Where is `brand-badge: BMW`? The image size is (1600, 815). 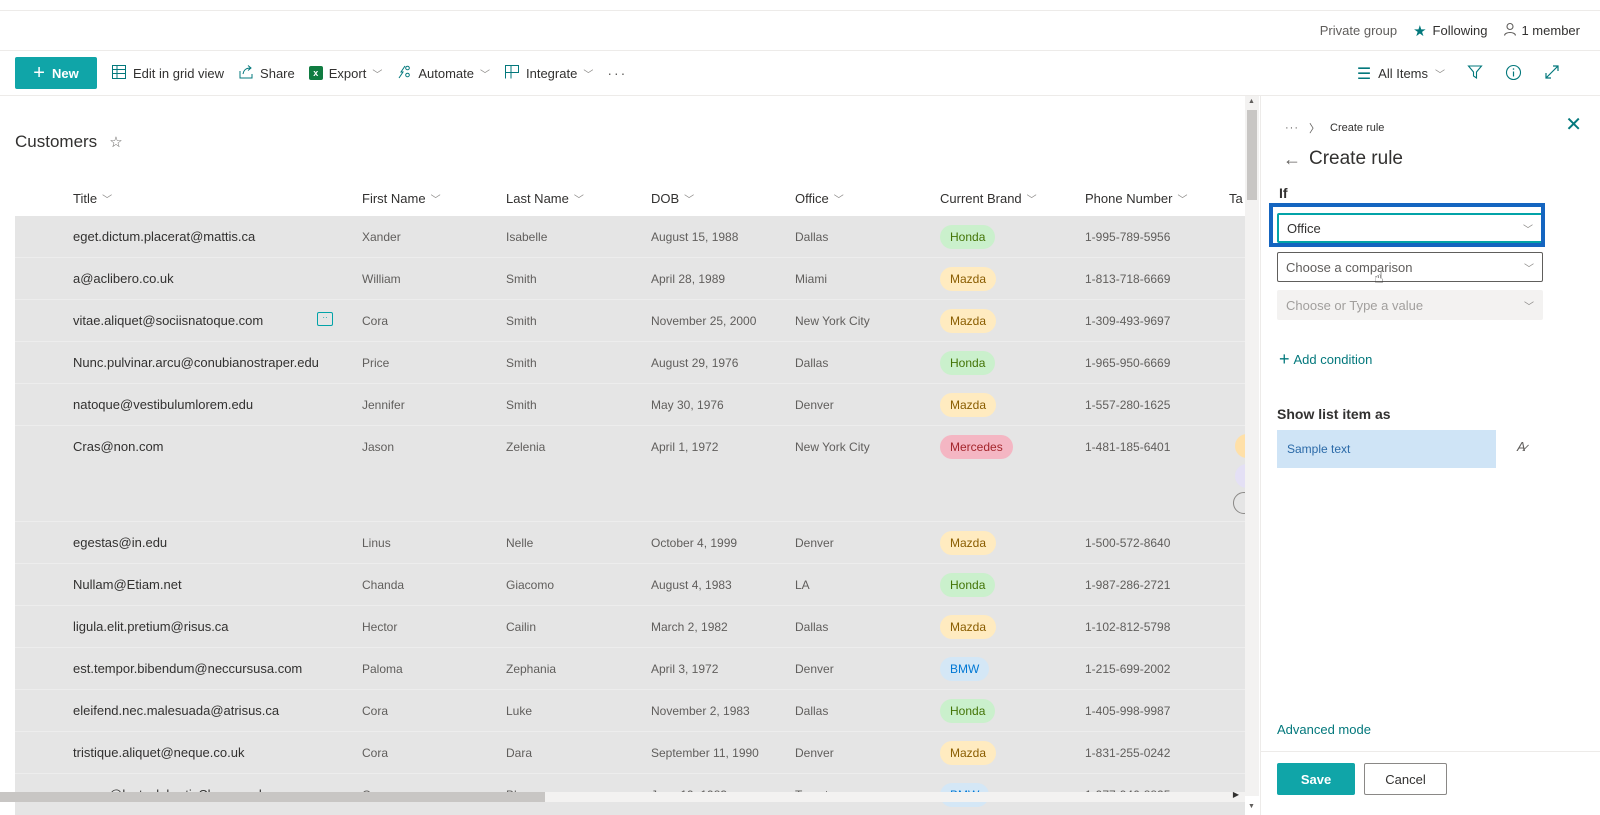
brand-badge: BMW is located at coordinates (965, 669).